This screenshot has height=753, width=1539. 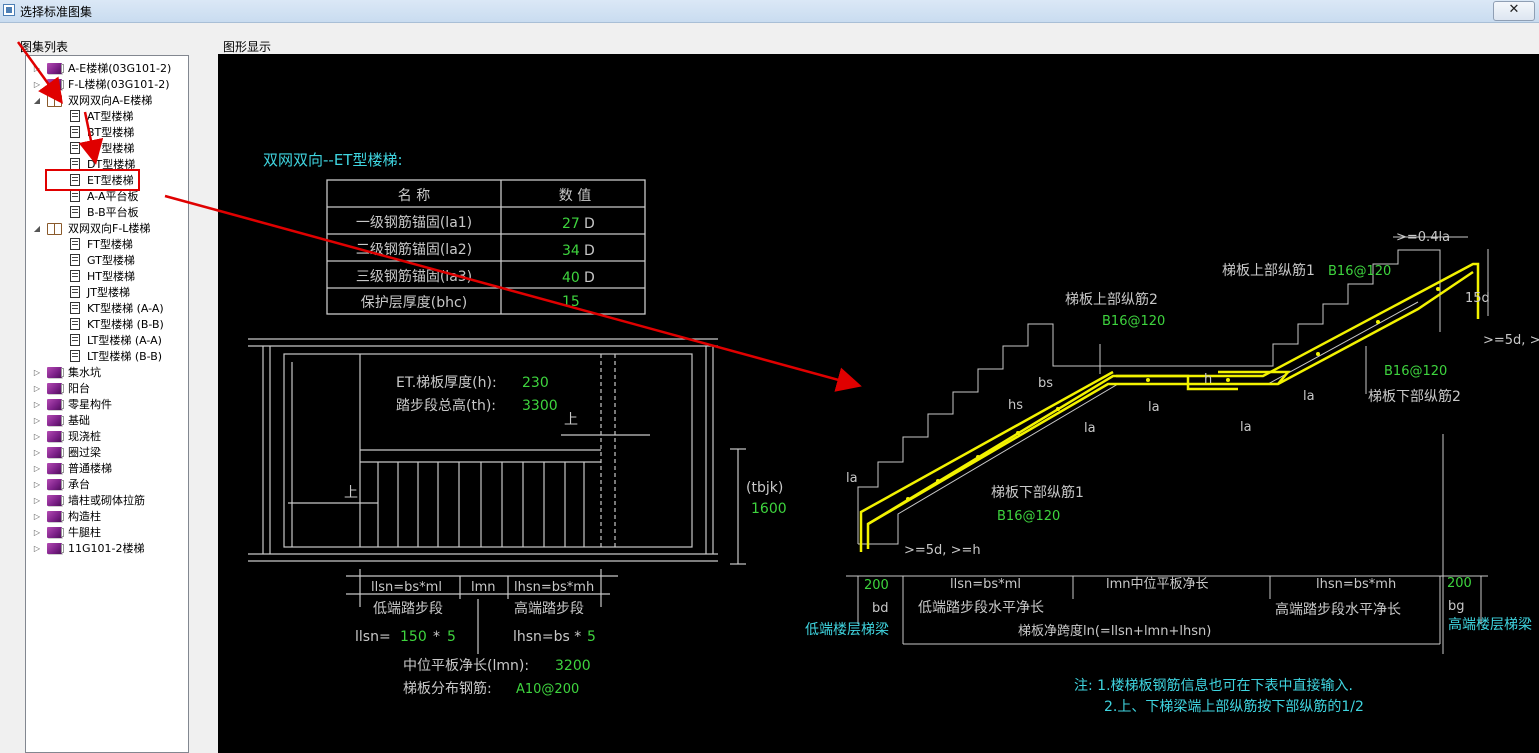 I want to click on tree-item: A-A平台板, so click(x=107, y=197).